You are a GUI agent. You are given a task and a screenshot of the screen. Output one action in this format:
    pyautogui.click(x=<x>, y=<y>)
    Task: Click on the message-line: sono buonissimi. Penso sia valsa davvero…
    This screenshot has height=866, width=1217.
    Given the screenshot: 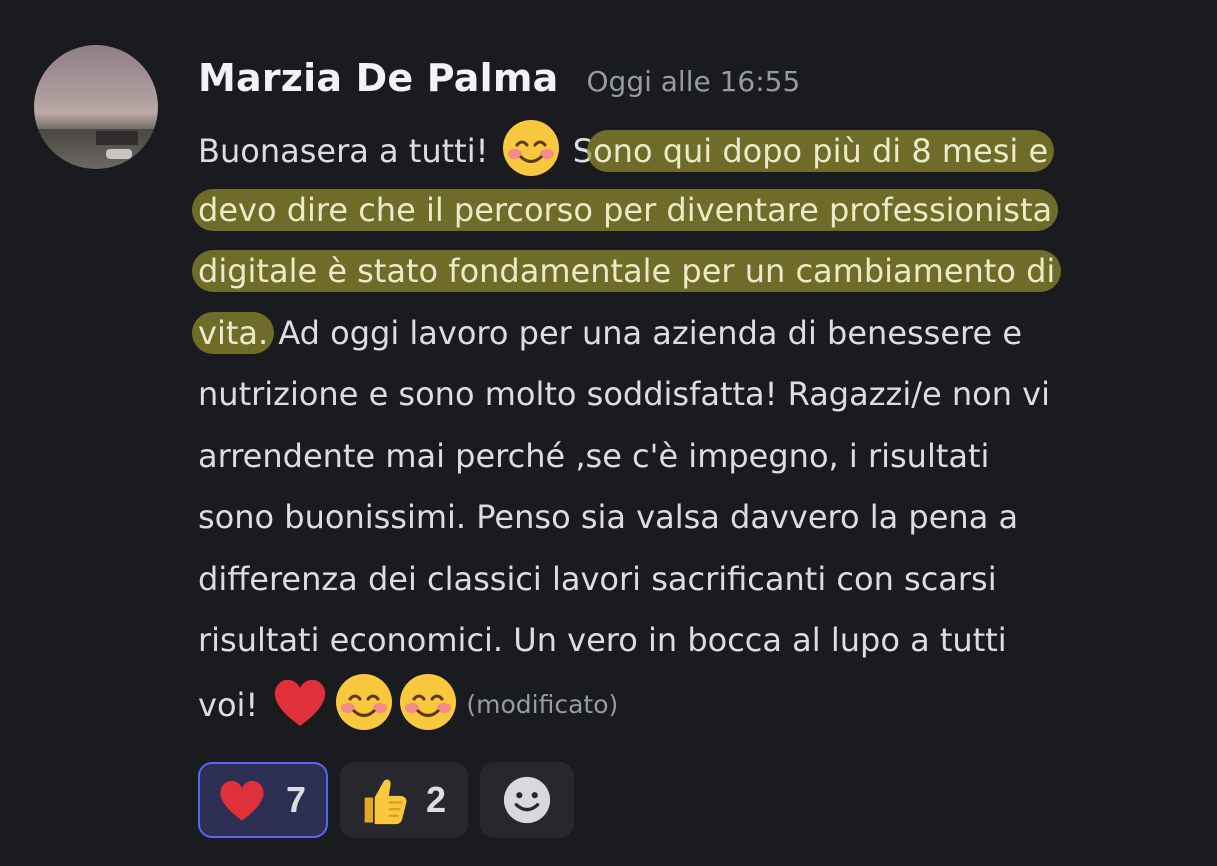 What is the action you would take?
    pyautogui.click(x=608, y=517)
    